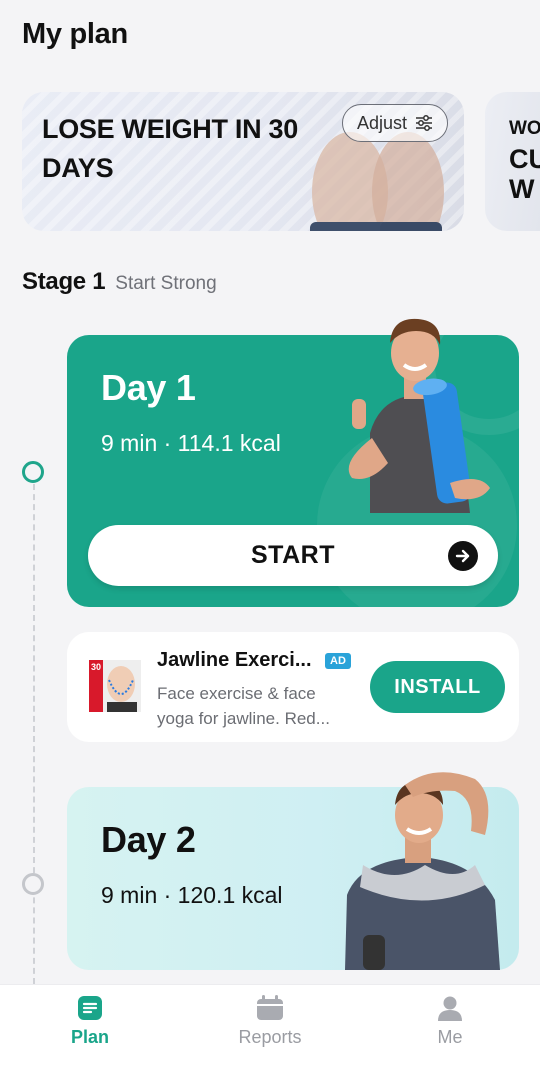 The image size is (540, 1066). What do you see at coordinates (450, 1021) in the screenshot?
I see `nav-item-me: Me` at bounding box center [450, 1021].